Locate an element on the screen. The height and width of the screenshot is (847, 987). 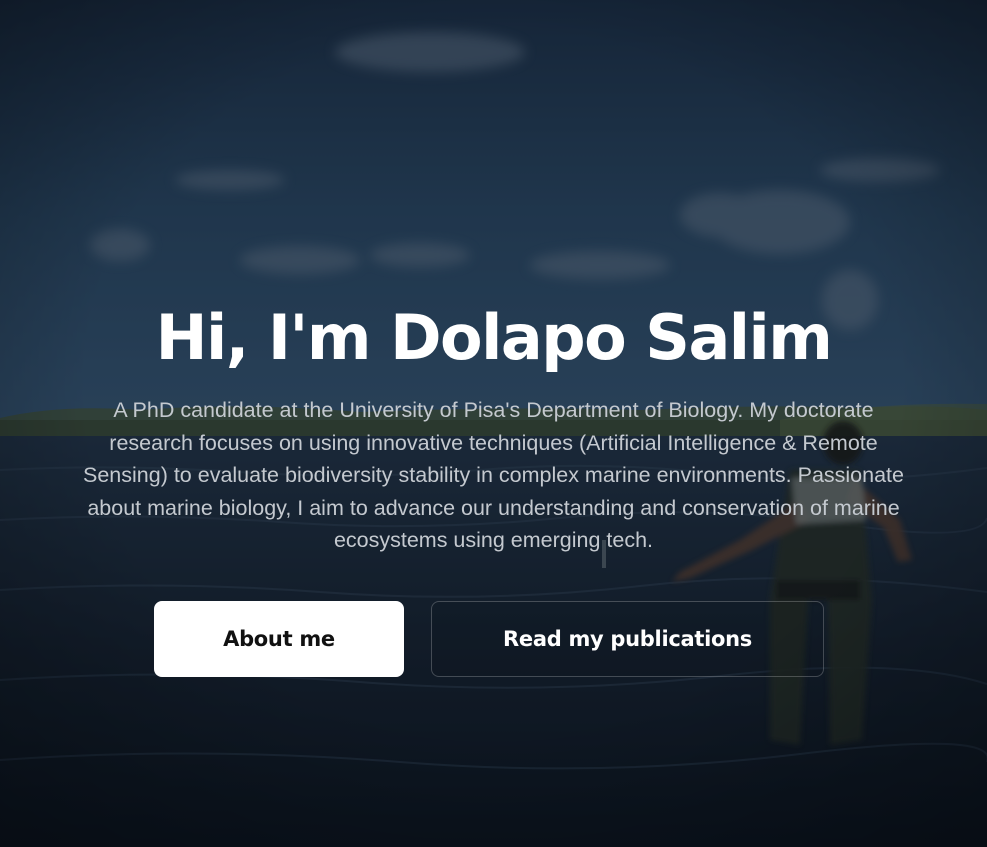
read-publications-button: Read my publications is located at coordinates (627, 639).